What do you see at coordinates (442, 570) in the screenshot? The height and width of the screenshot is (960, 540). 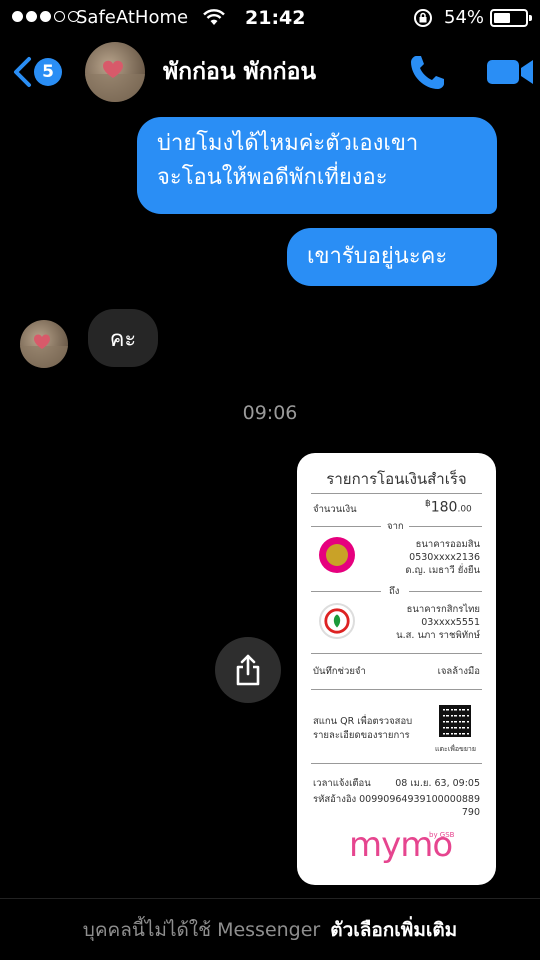 I see `from-name: ด.ญ. เมธาวี ยั่งยืน` at bounding box center [442, 570].